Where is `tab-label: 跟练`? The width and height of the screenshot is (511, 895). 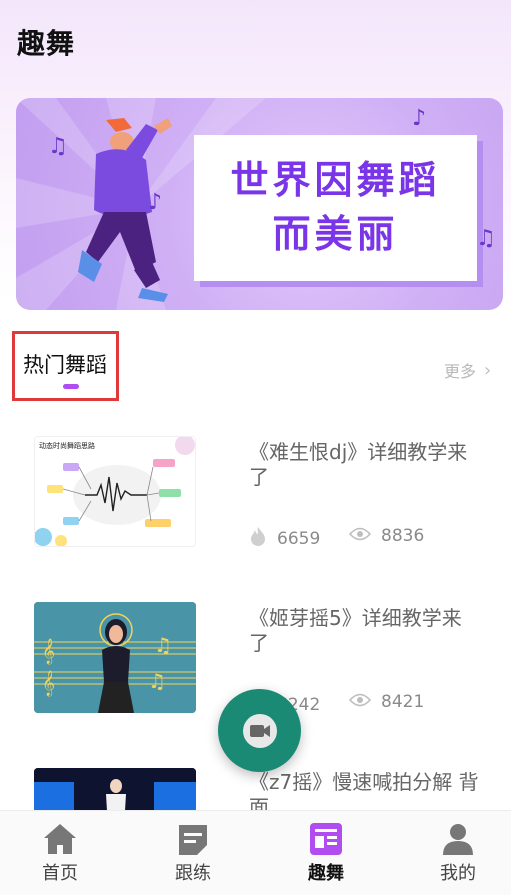 tab-label: 跟练 is located at coordinates (193, 873).